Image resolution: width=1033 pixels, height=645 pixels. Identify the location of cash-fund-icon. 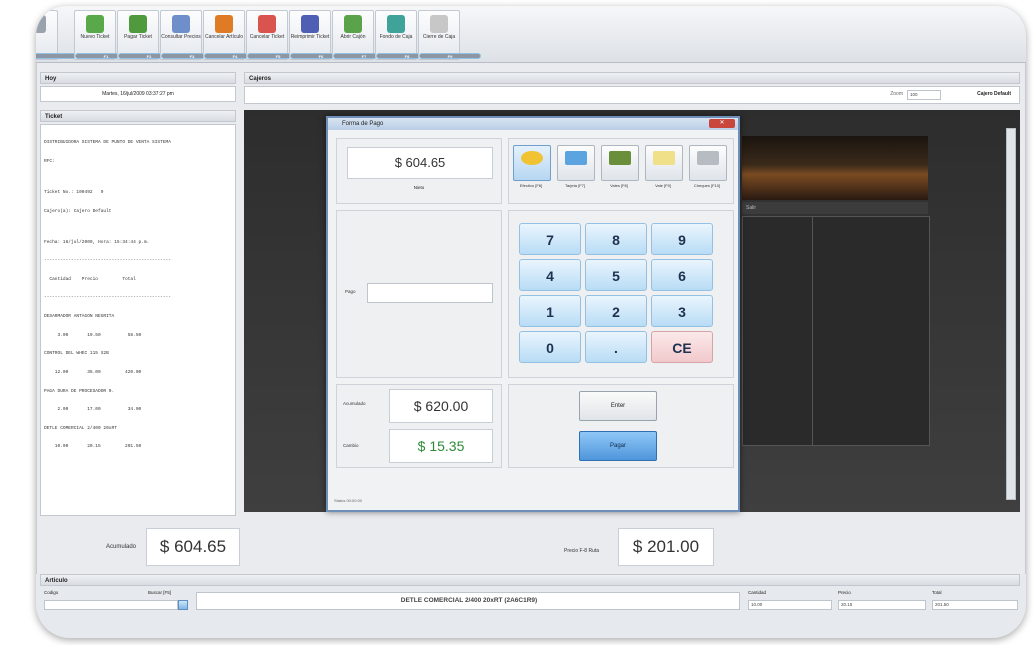
(396, 24).